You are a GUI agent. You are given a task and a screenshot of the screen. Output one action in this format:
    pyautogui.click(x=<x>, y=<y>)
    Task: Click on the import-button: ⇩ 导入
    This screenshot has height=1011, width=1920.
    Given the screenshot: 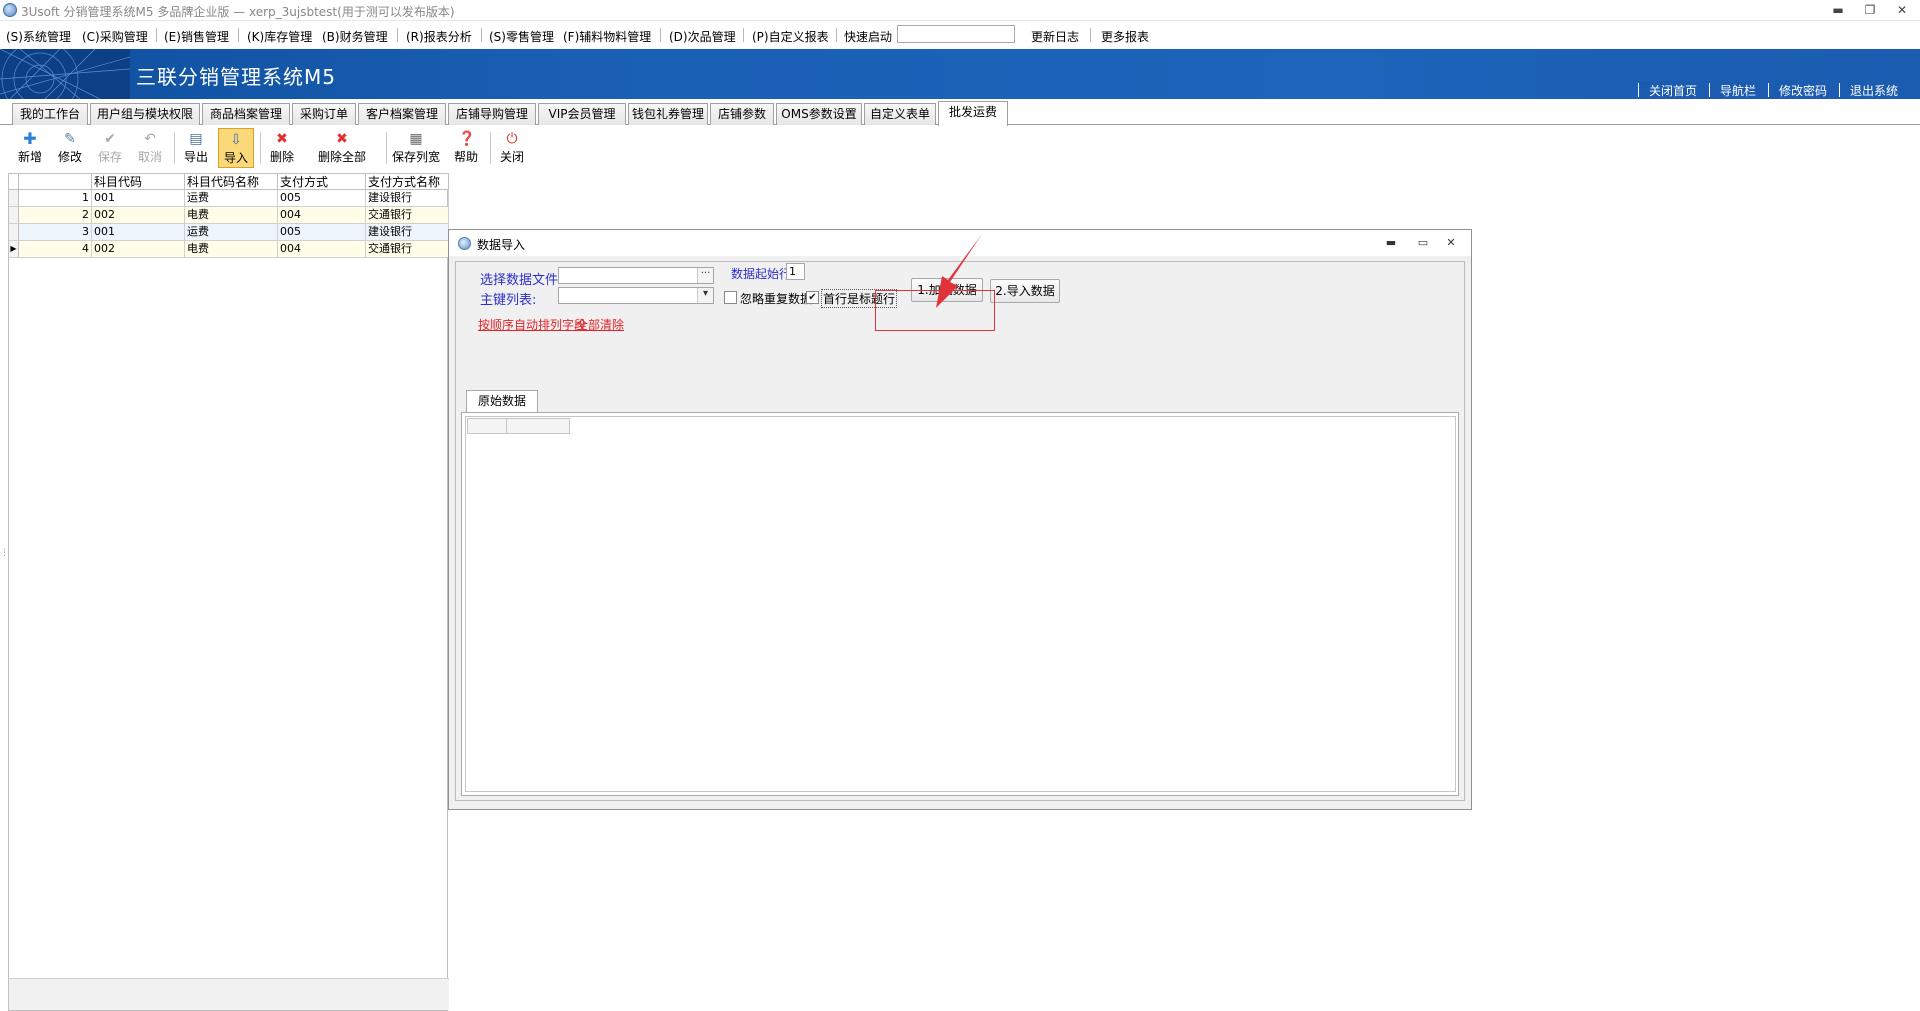 What is the action you would take?
    pyautogui.click(x=236, y=148)
    